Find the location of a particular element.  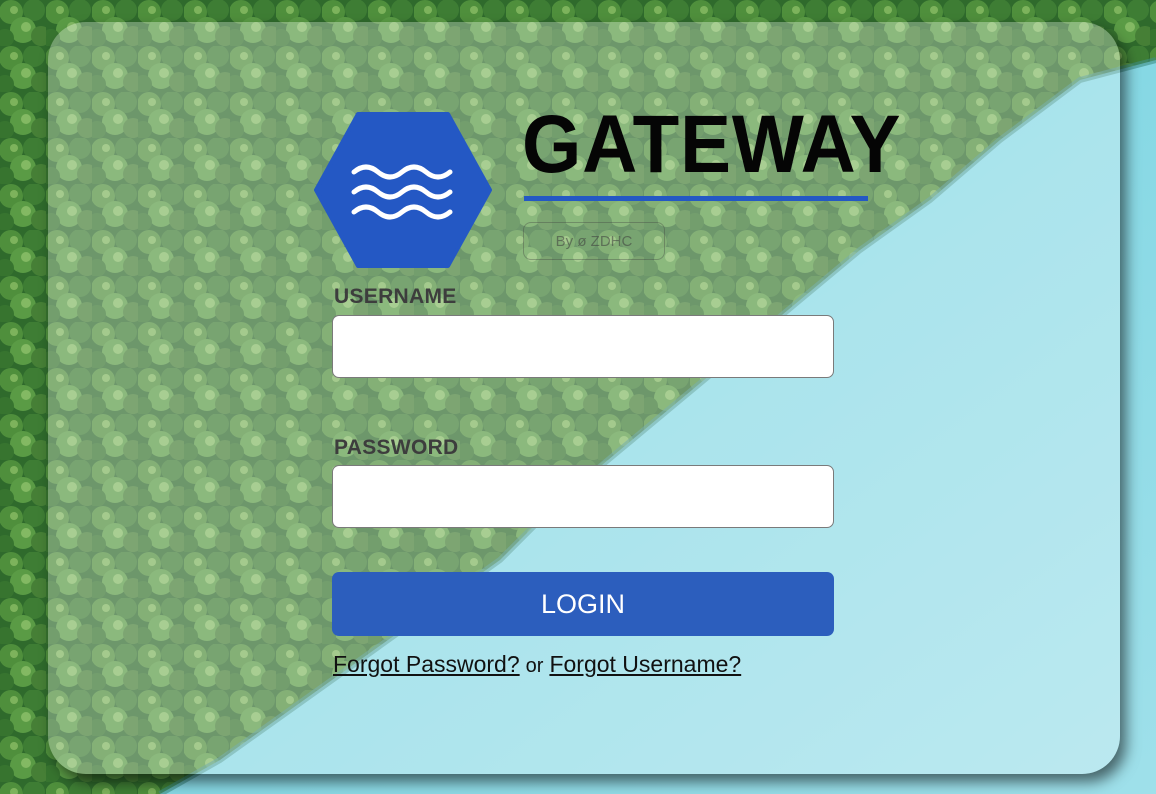

forgot-password-link: Forgot Password? is located at coordinates (426, 664).